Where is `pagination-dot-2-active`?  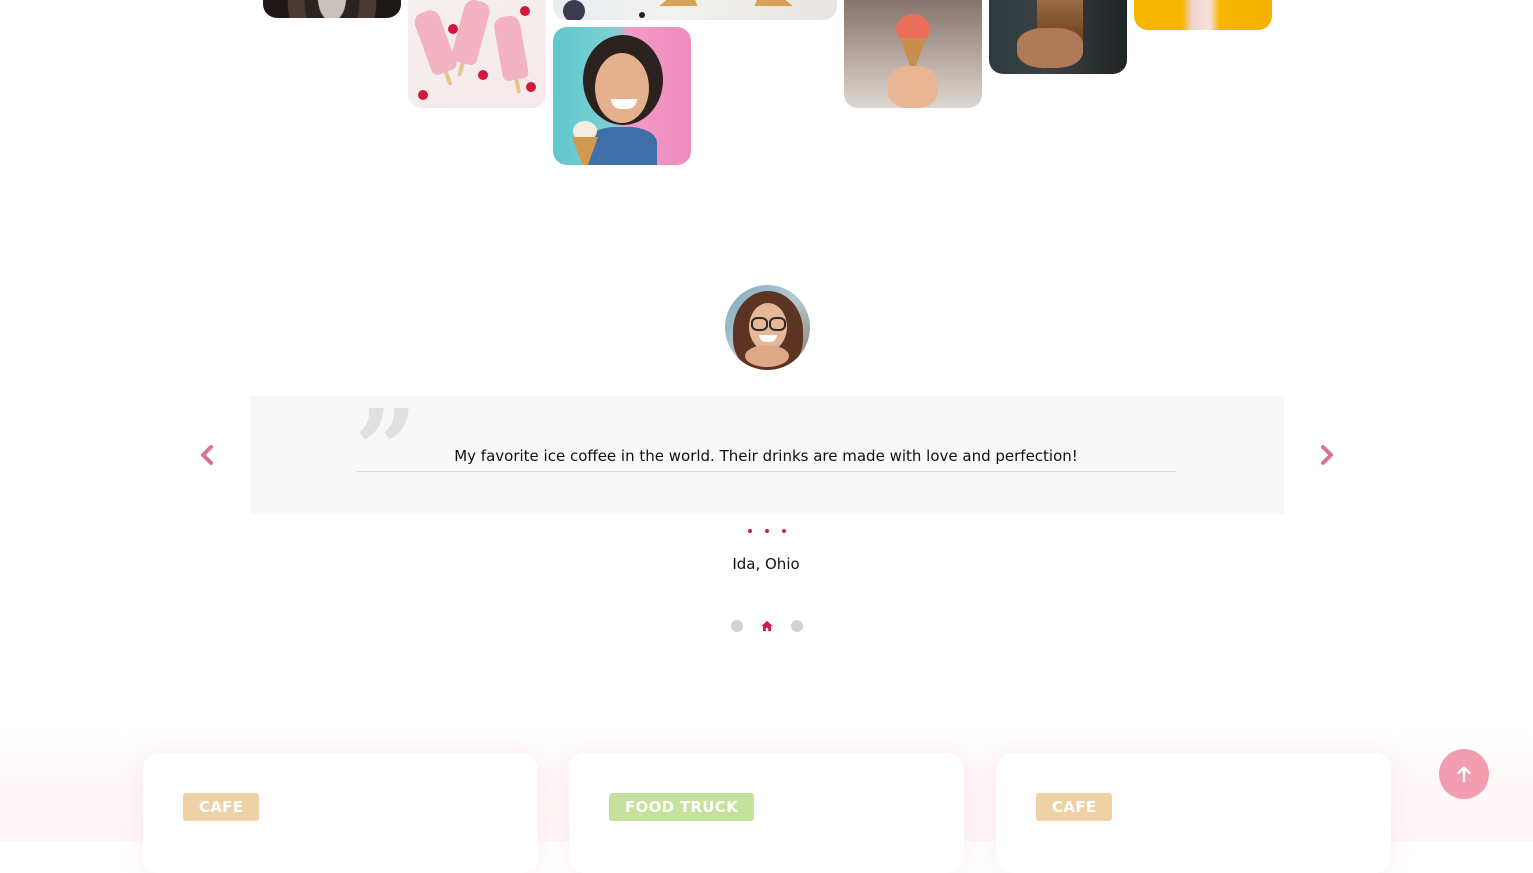
pagination-dot-2-active is located at coordinates (767, 626).